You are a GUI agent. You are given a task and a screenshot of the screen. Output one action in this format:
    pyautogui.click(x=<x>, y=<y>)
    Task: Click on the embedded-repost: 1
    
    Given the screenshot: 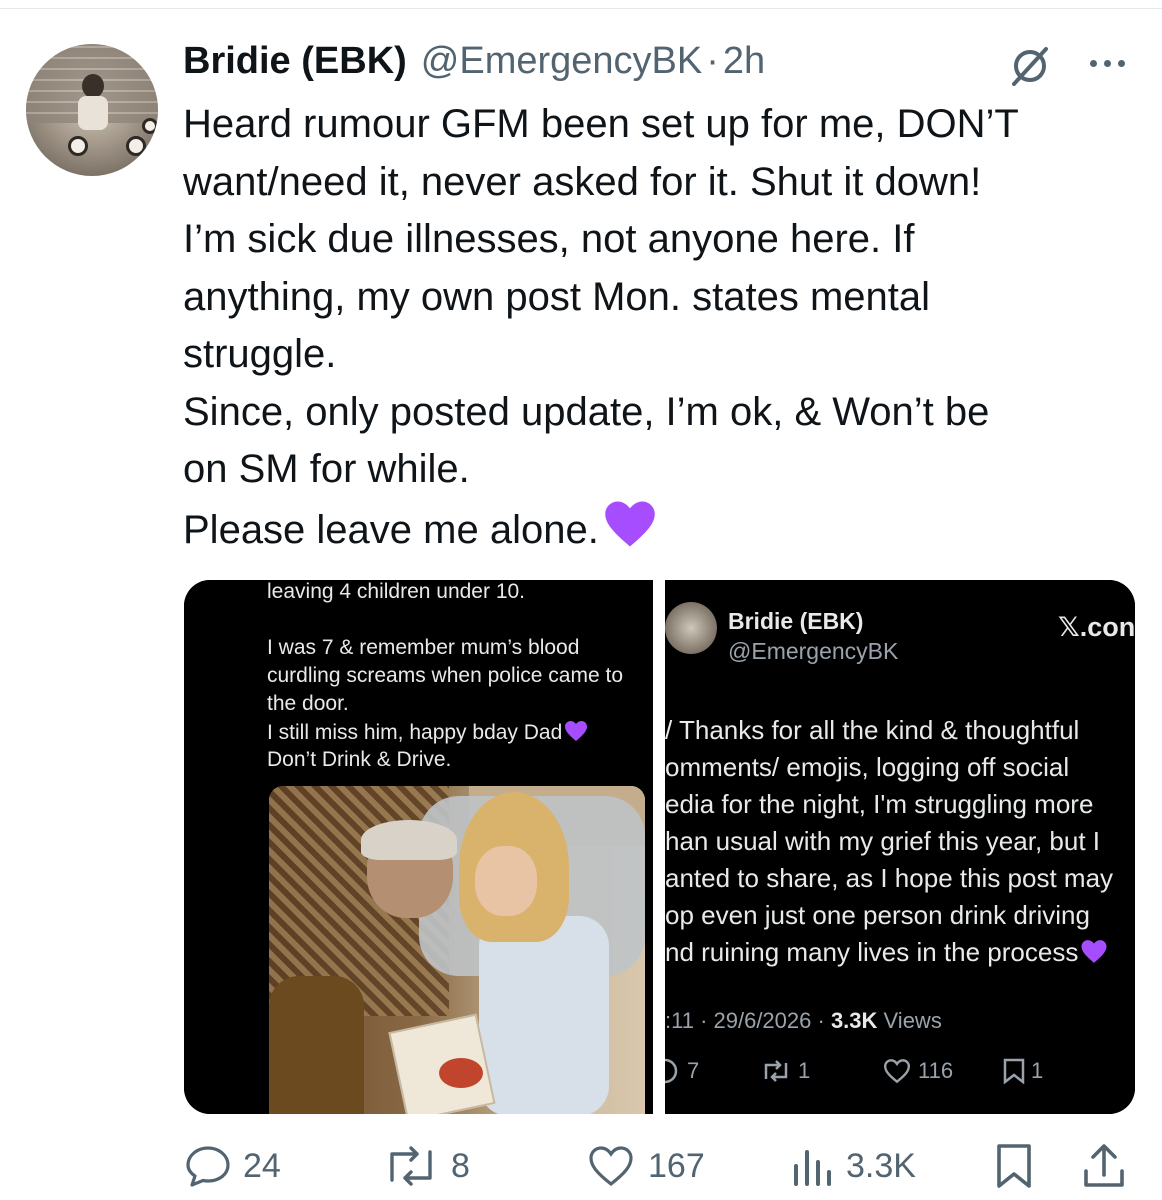 What is the action you would take?
    pyautogui.click(x=785, y=1071)
    